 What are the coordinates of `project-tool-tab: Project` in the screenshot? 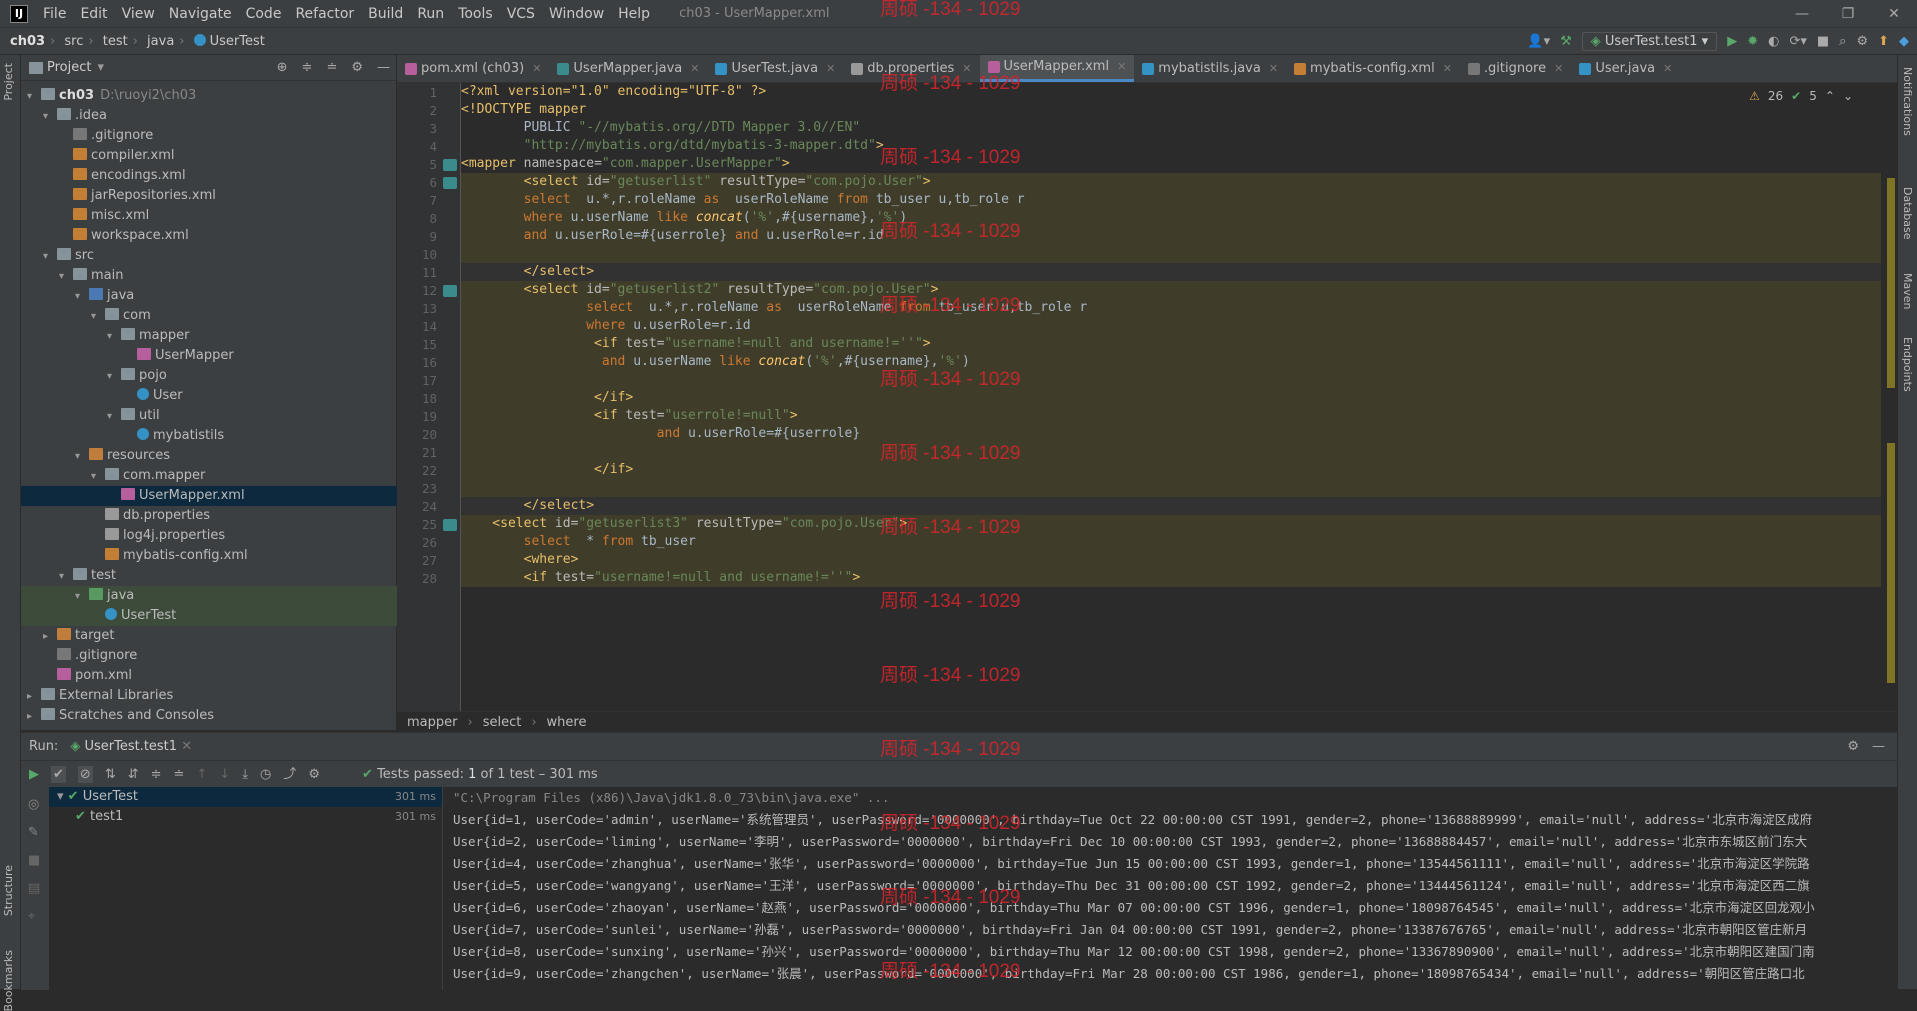 It's located at (8, 82).